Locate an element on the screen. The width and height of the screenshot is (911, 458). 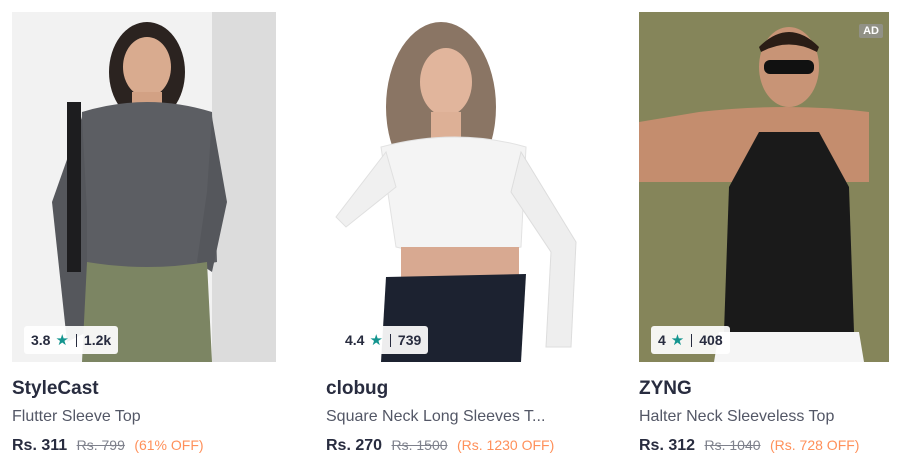
rating-badge: 4 ★ 408 is located at coordinates (690, 340).